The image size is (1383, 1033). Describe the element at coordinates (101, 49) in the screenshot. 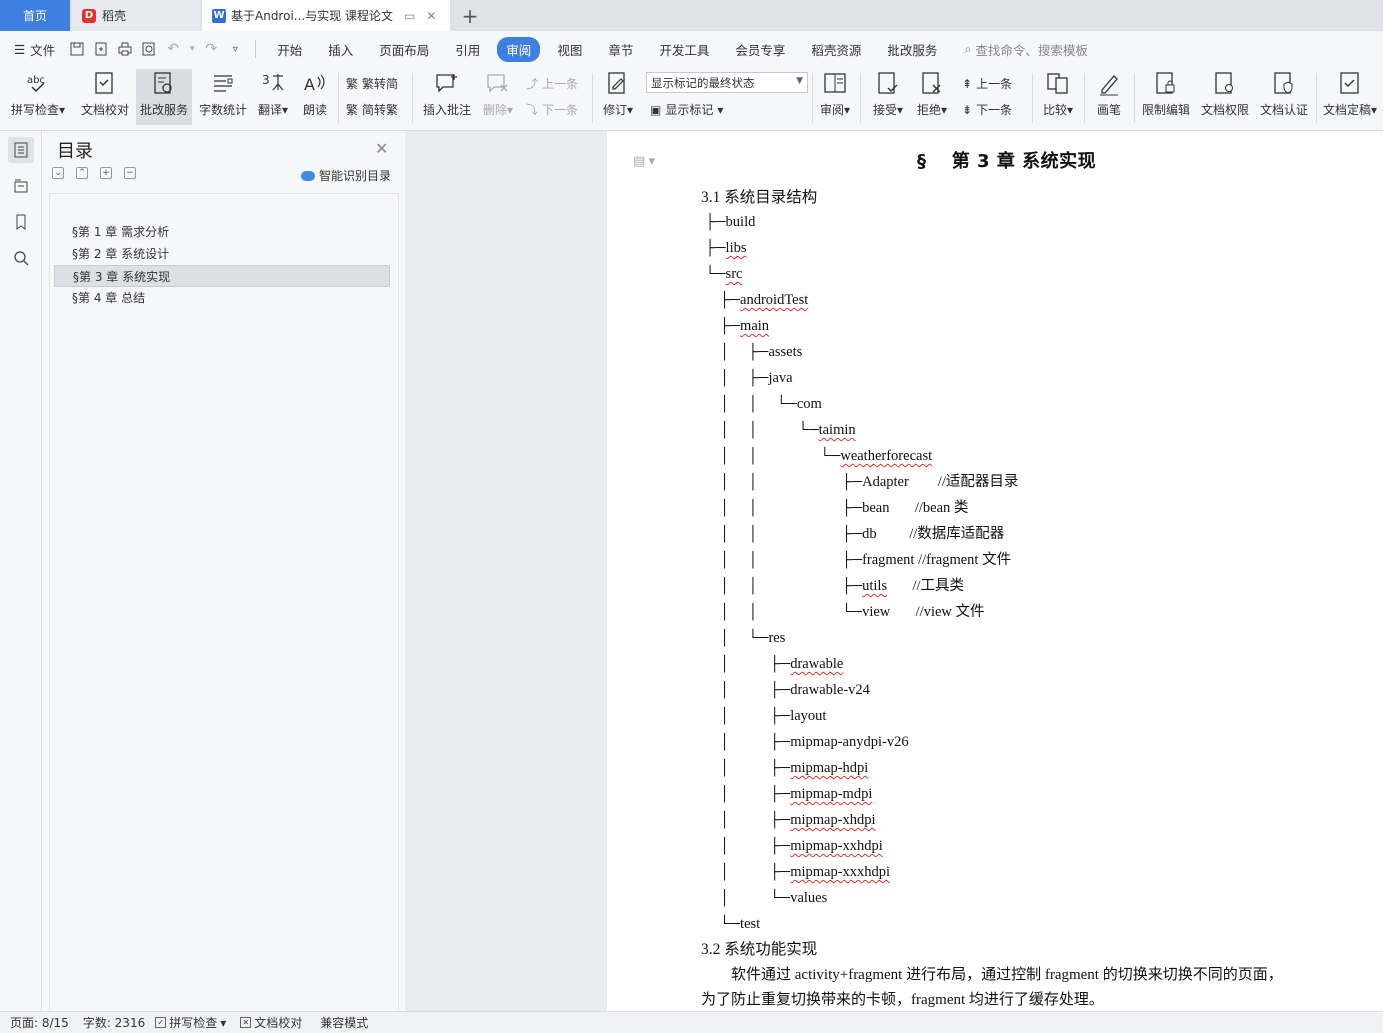

I see `export-icon` at that location.